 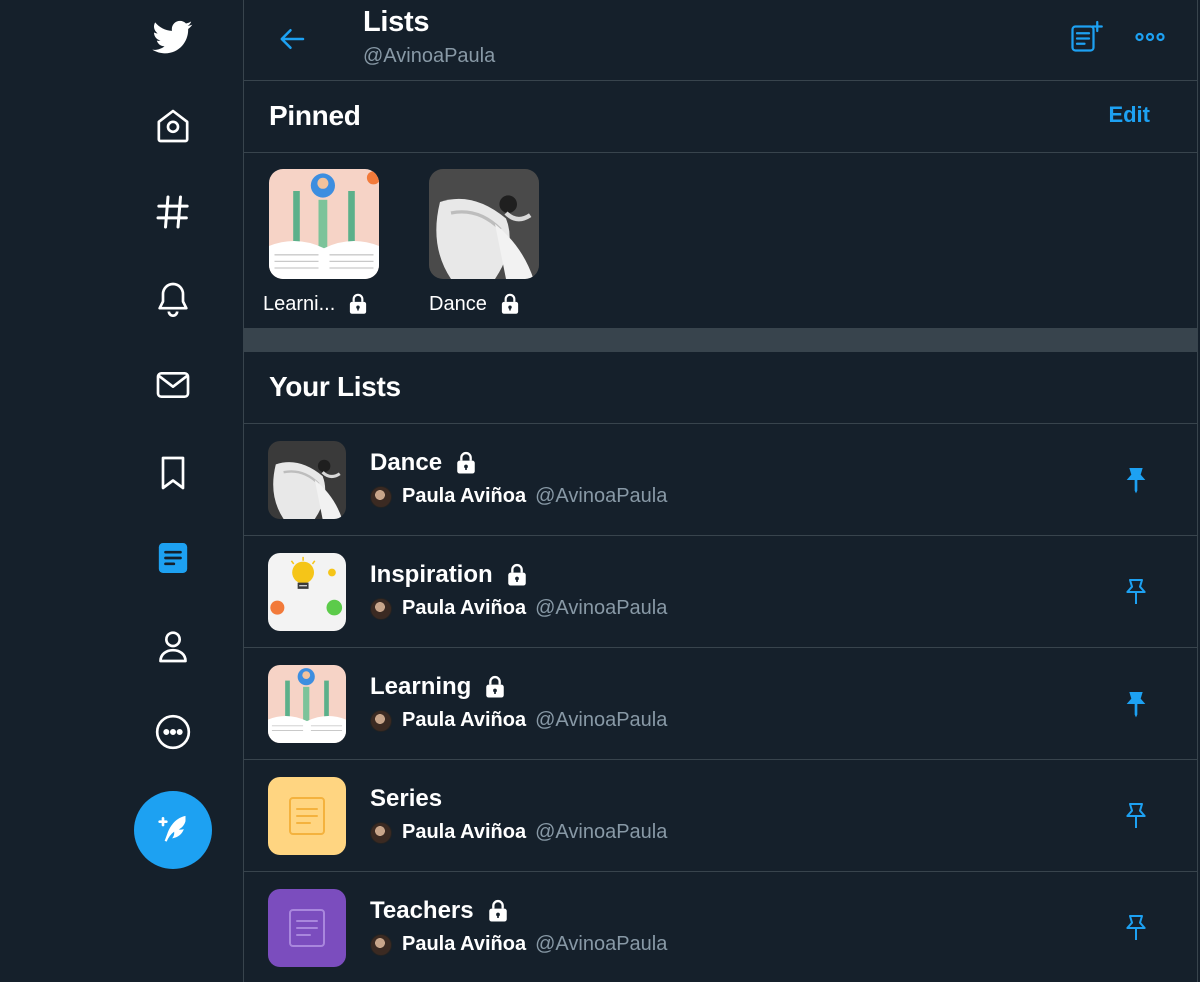 I want to click on page-header: Lists @AvinoaPaula, so click(x=721, y=40).